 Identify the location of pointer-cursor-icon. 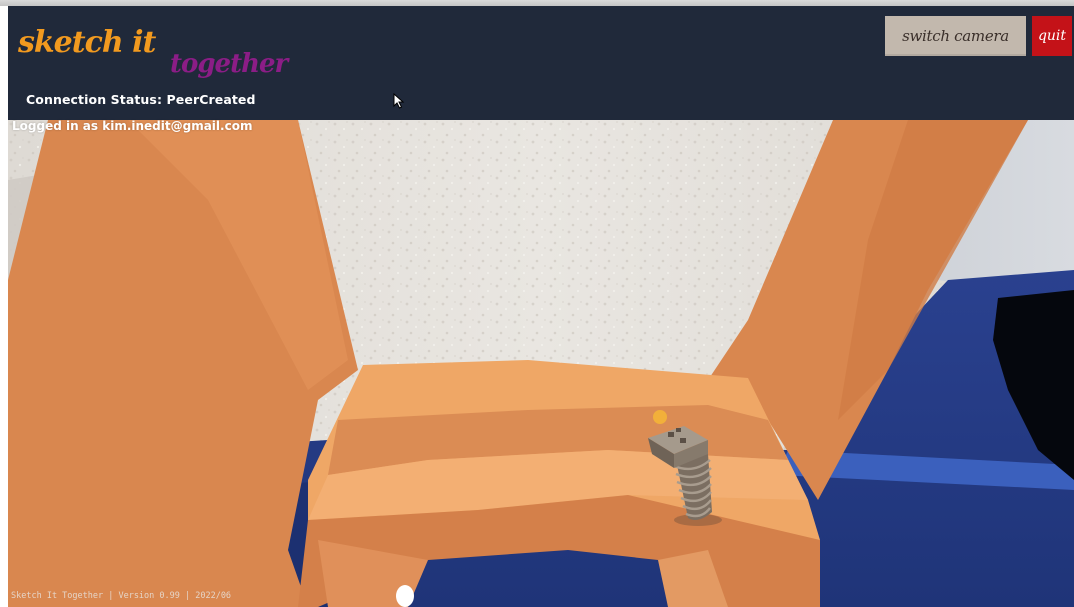
(399, 101).